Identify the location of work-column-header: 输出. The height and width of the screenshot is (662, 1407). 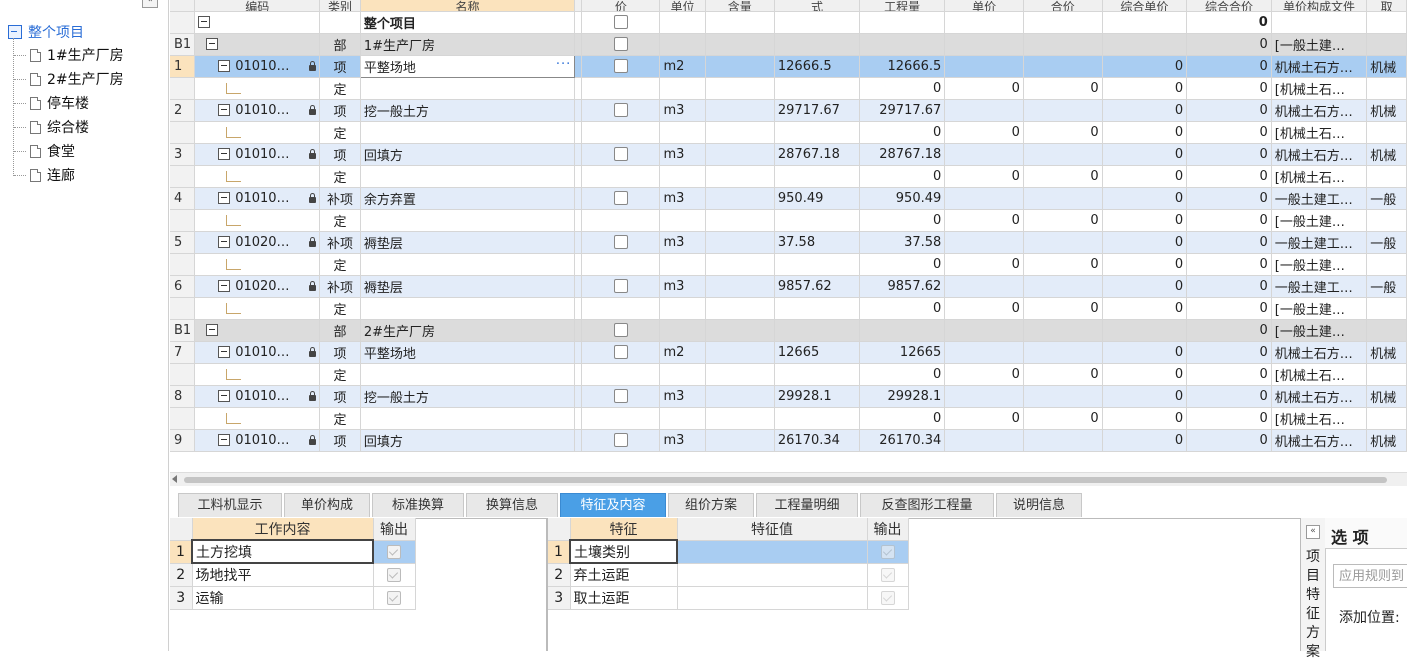
(394, 529).